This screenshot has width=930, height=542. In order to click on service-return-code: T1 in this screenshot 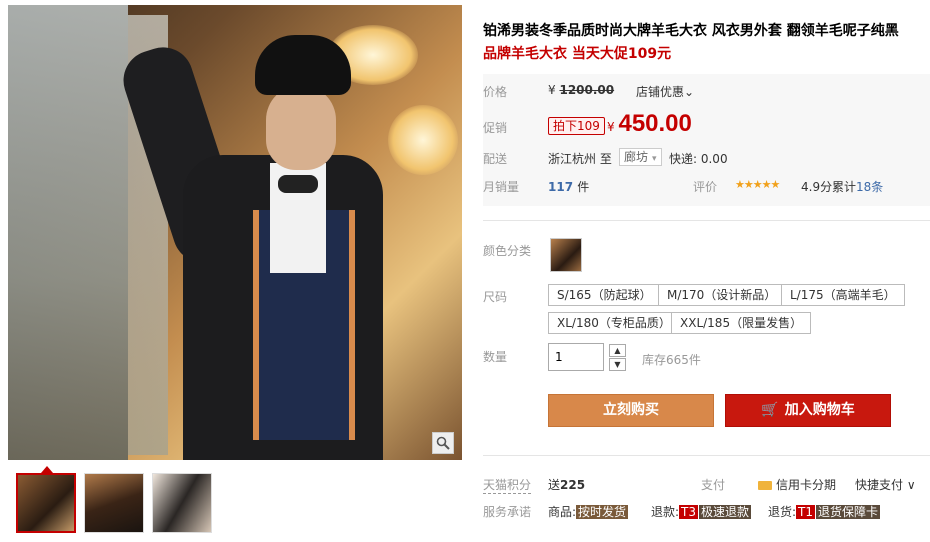, I will do `click(806, 512)`.